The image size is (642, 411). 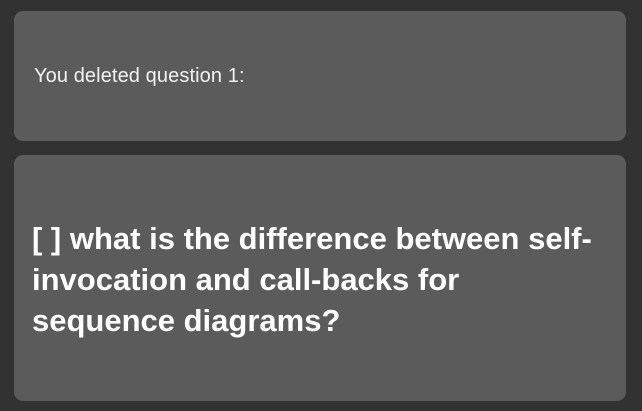 What do you see at coordinates (139, 75) in the screenshot?
I see `deleted-notice-text: You deleted question 1:` at bounding box center [139, 75].